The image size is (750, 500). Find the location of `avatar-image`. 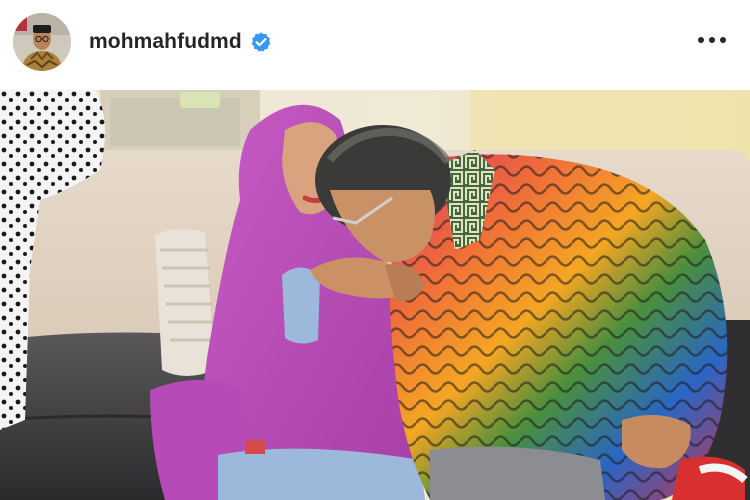

avatar-image is located at coordinates (42, 42).